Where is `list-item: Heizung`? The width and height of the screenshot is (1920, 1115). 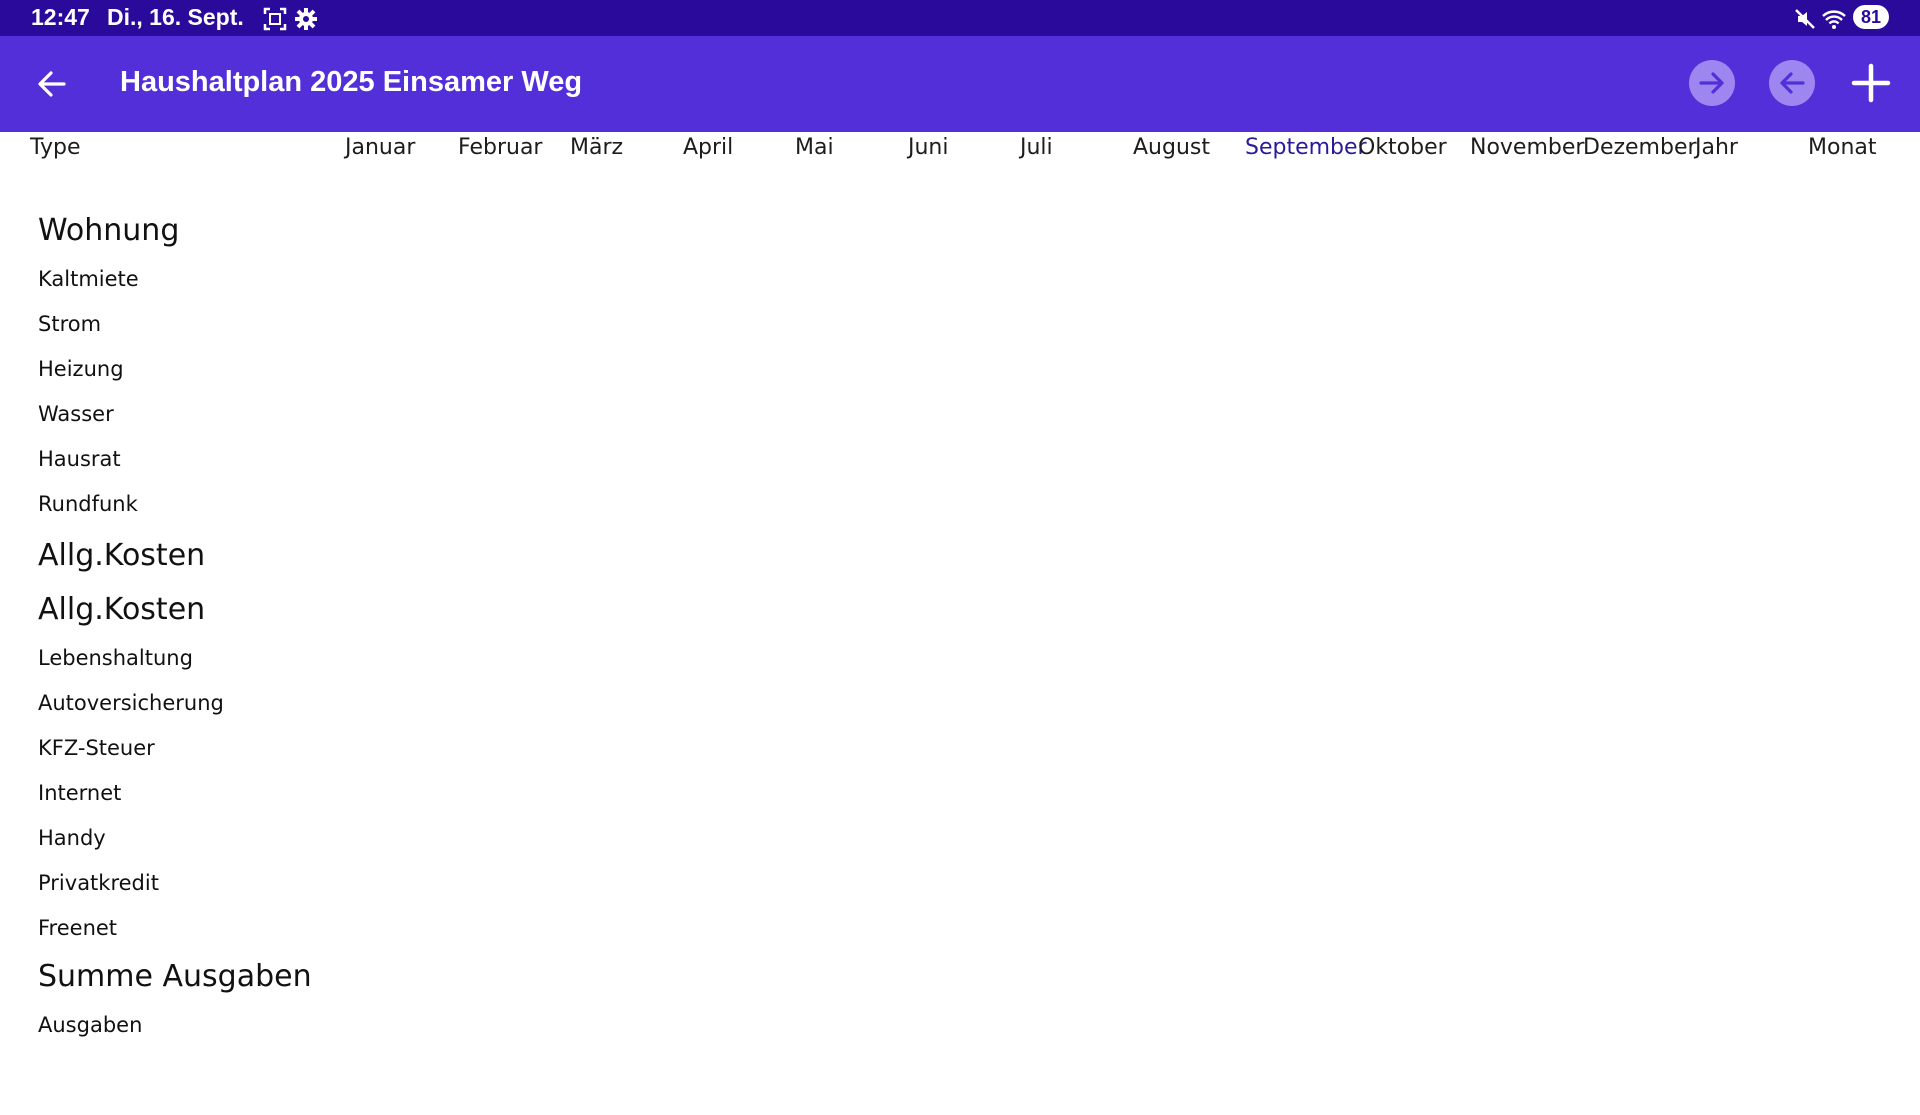 list-item: Heizung is located at coordinates (175, 369).